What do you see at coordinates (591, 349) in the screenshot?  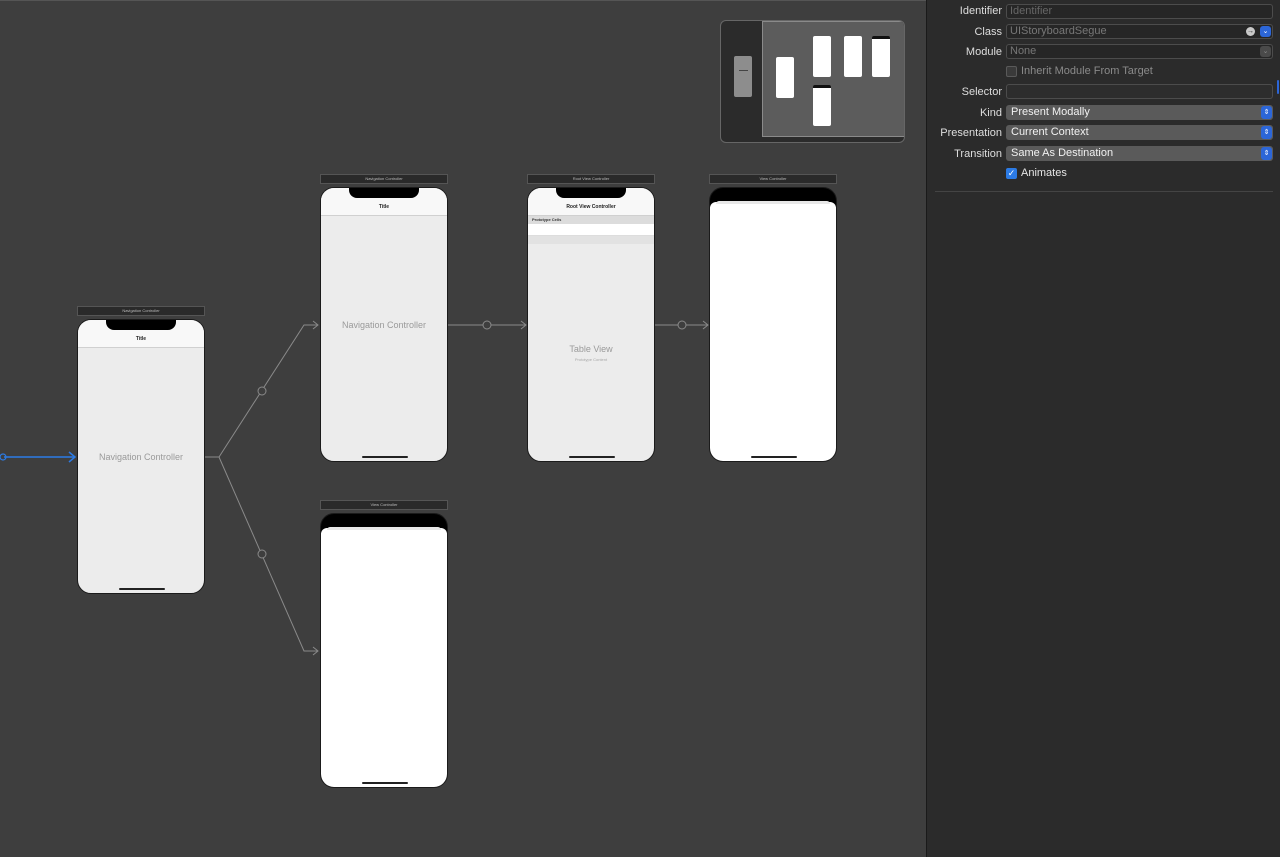 I see `table-view-label: Table View` at bounding box center [591, 349].